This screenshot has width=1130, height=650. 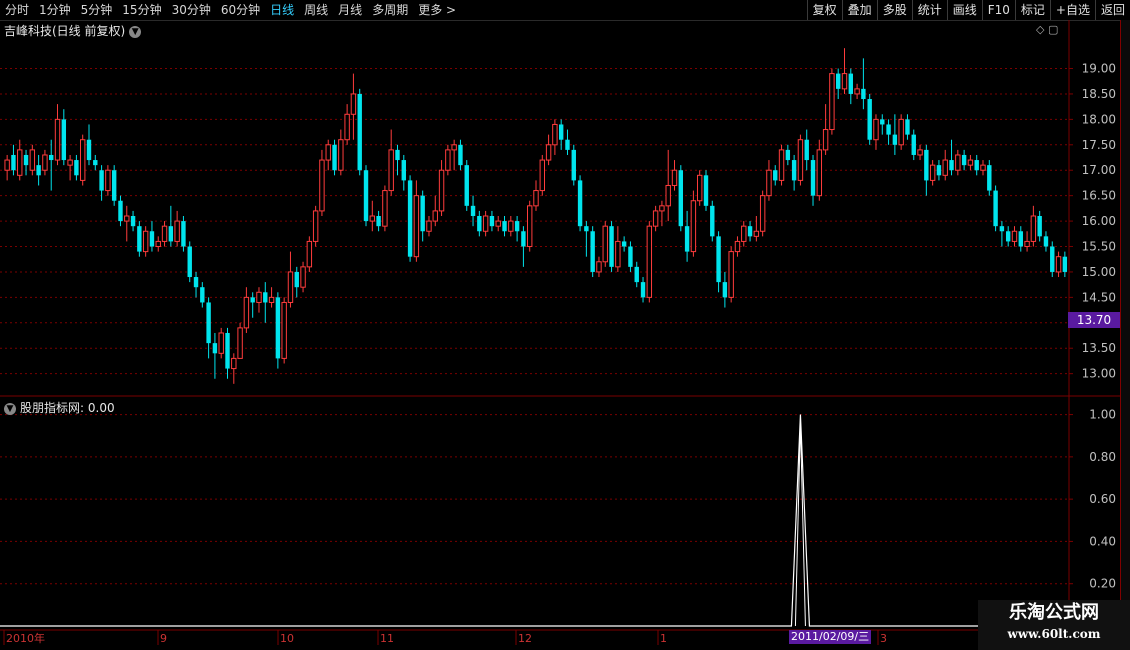 I want to click on diamond-icon: ◇, so click(x=1040, y=29).